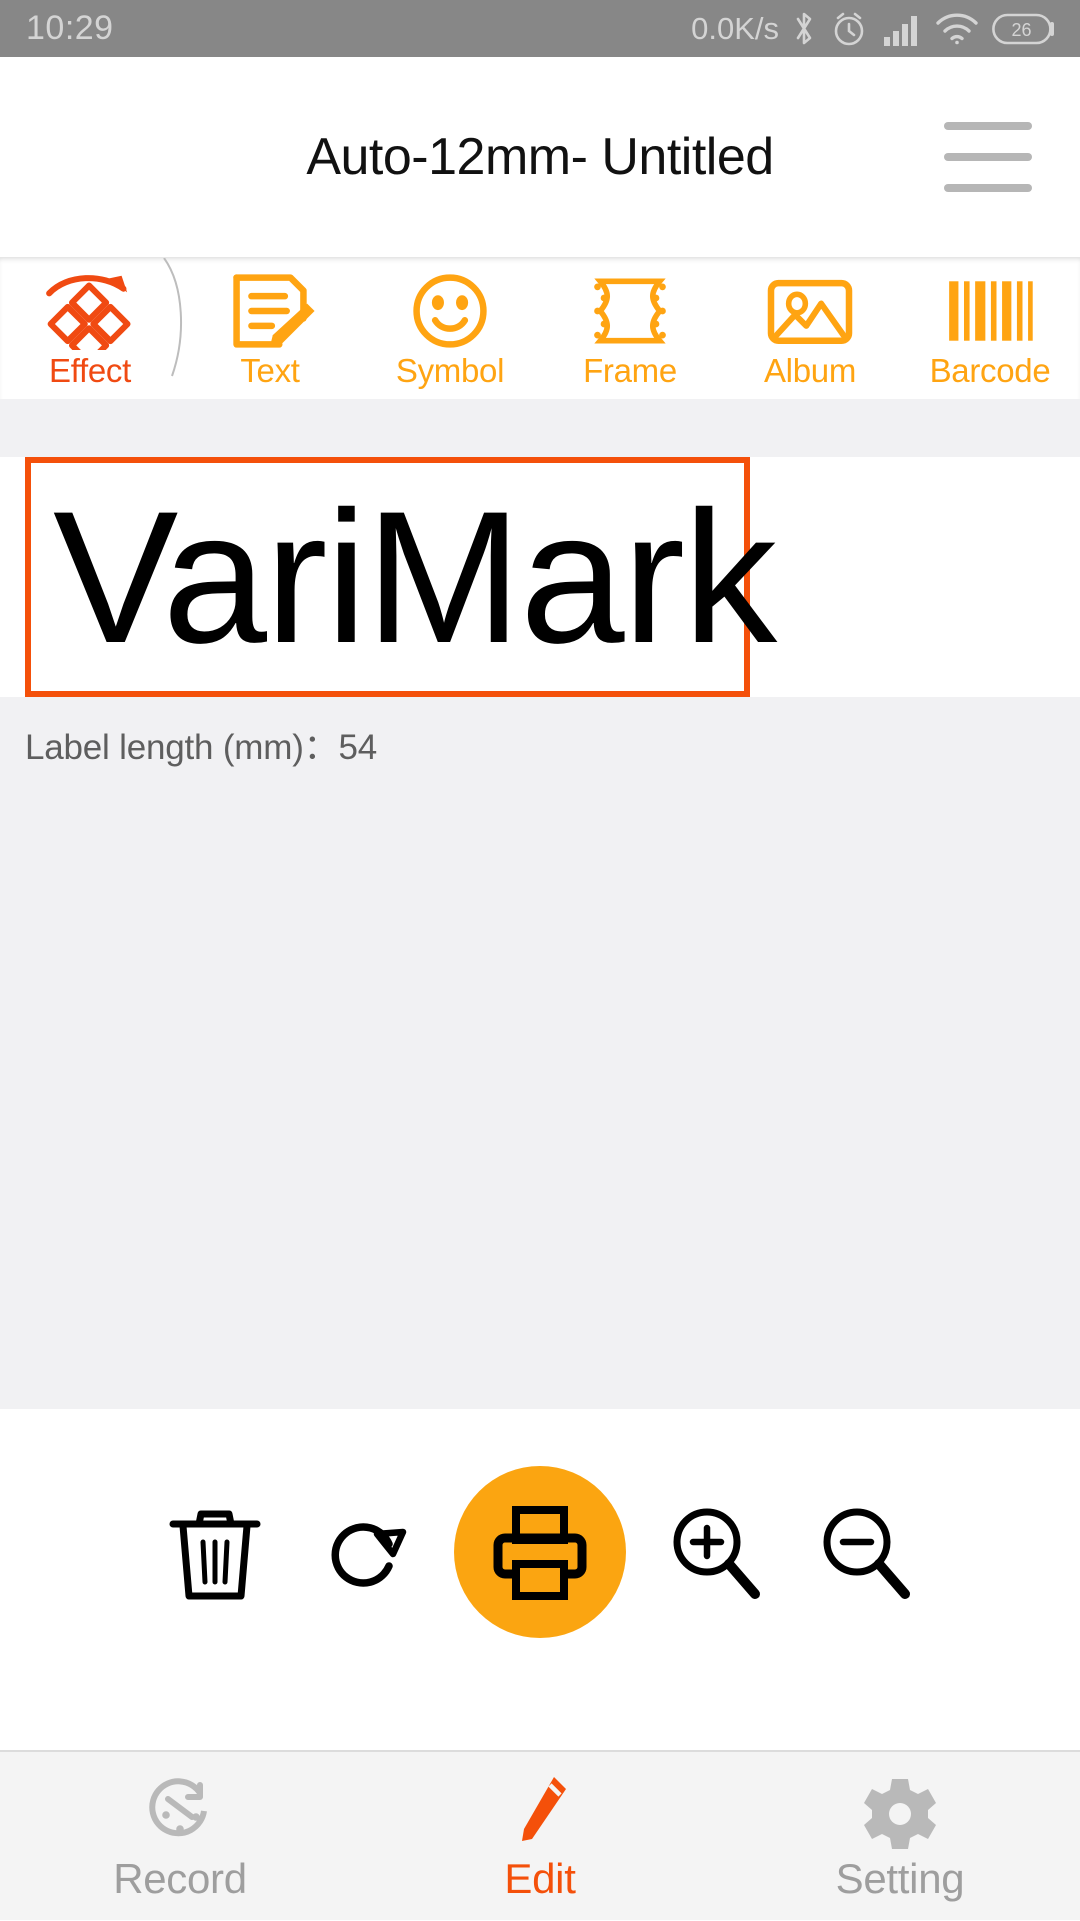 This screenshot has height=1921, width=1080. I want to click on label-selection-box: VariMark, so click(401, 577).